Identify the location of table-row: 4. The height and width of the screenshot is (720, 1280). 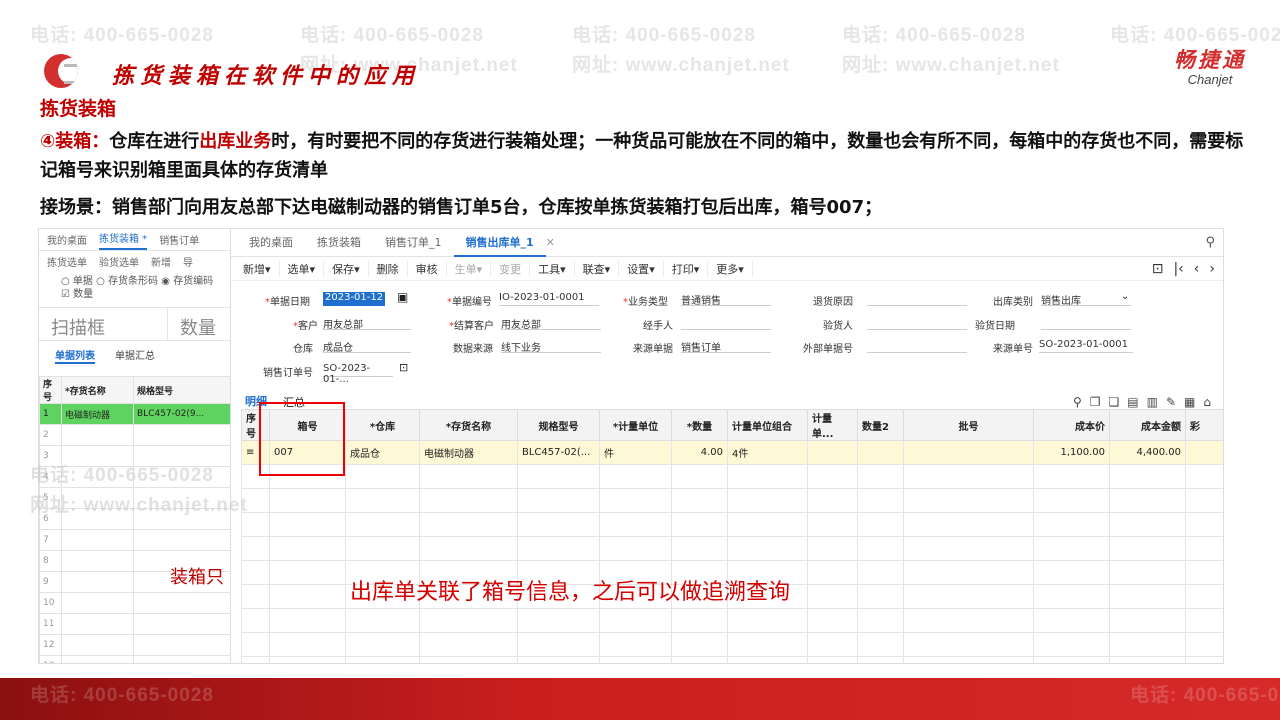
(138, 477).